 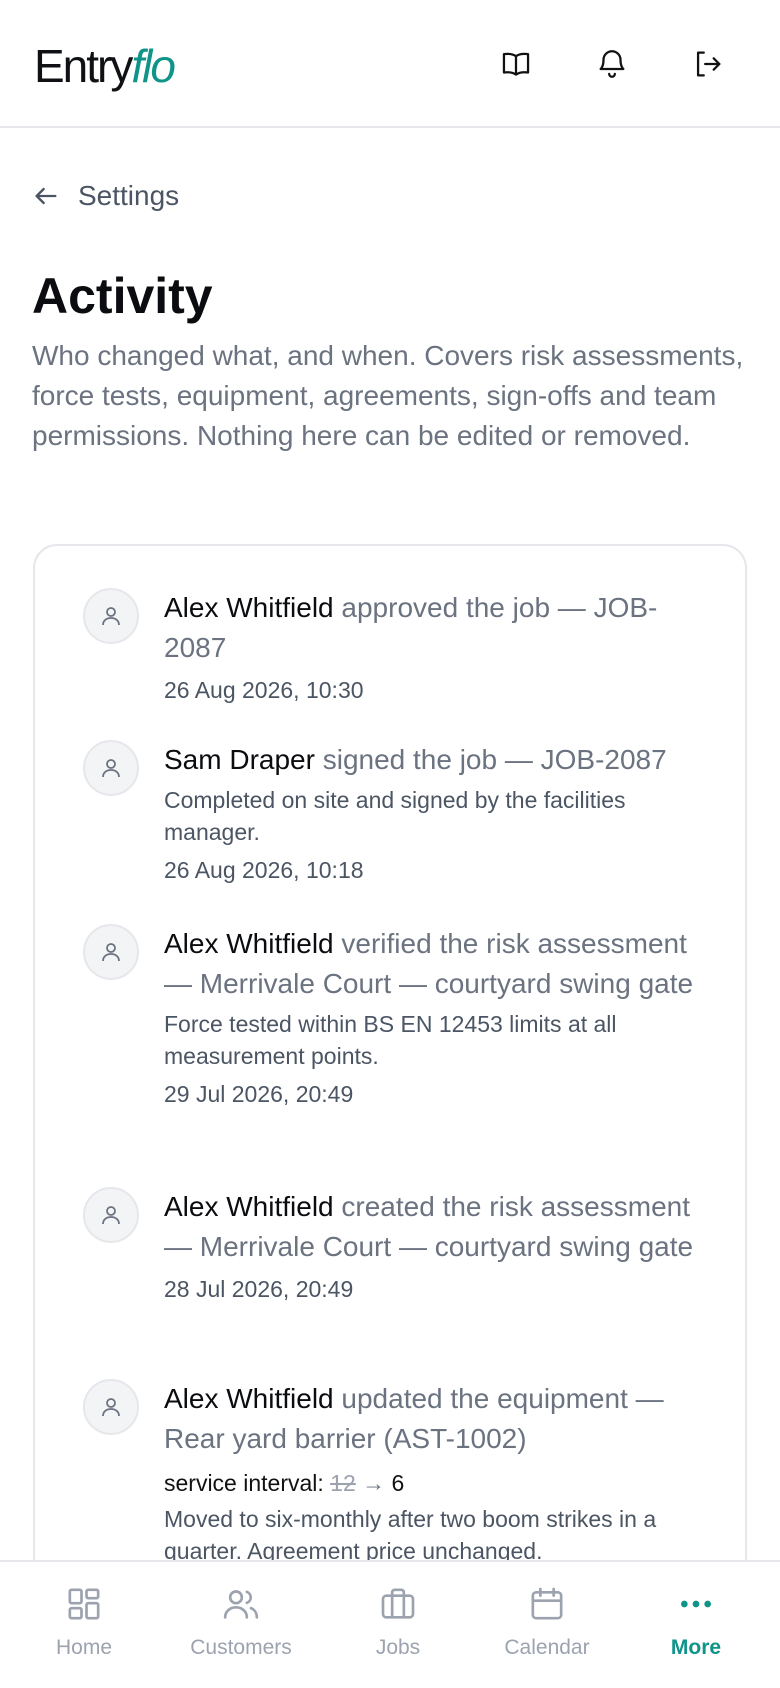 What do you see at coordinates (264, 690) in the screenshot?
I see `entry-timestamp: 26 Aug 2026, 10:30` at bounding box center [264, 690].